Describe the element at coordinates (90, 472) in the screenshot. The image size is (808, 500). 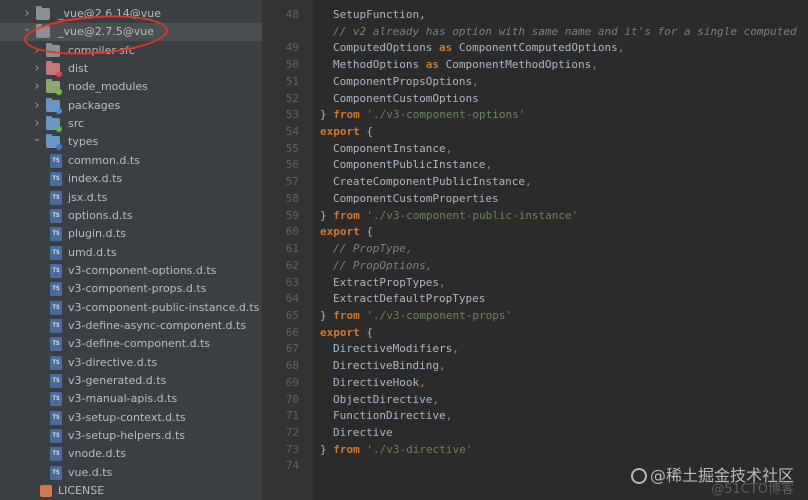
I see `tree-item-label: vue.d.ts` at that location.